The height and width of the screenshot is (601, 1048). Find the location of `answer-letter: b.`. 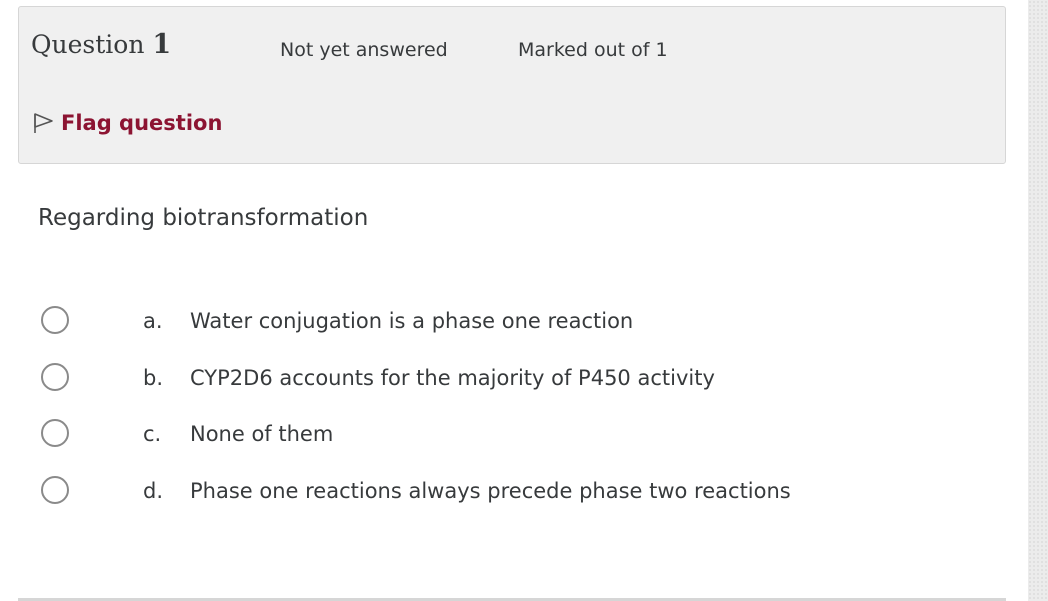

answer-letter: b. is located at coordinates (153, 377).